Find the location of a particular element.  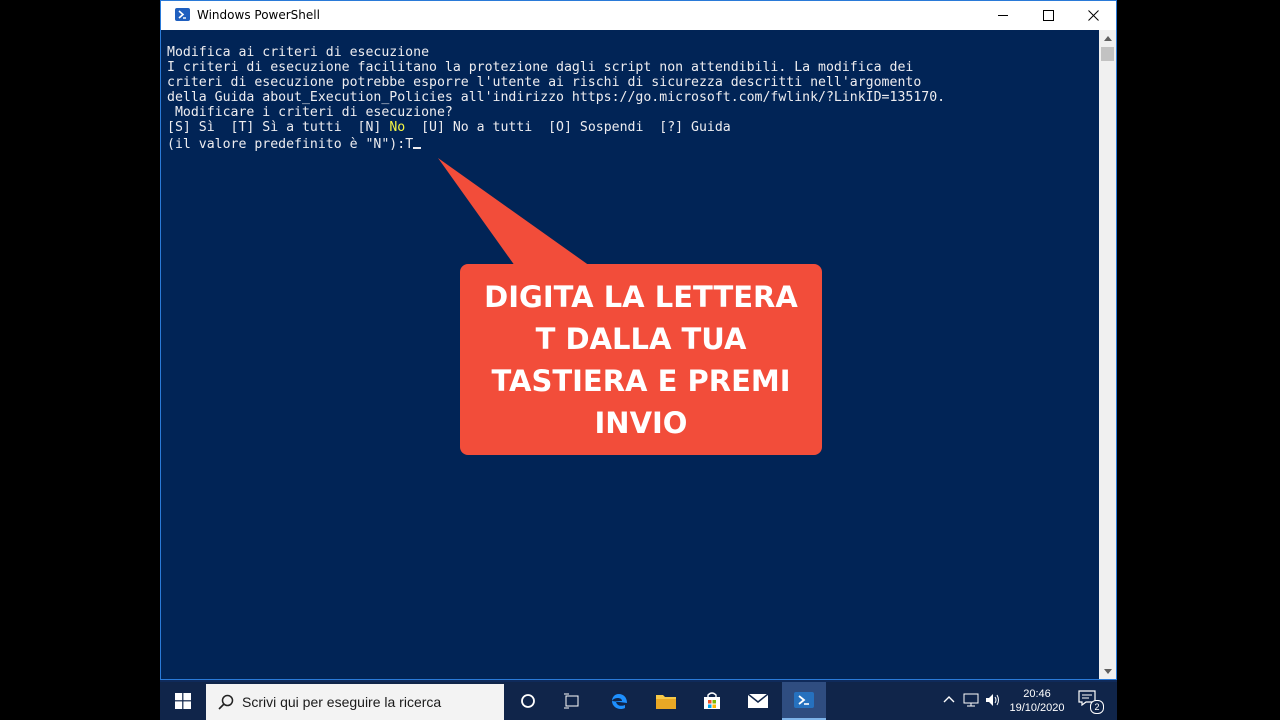

volume-icon is located at coordinates (993, 700).